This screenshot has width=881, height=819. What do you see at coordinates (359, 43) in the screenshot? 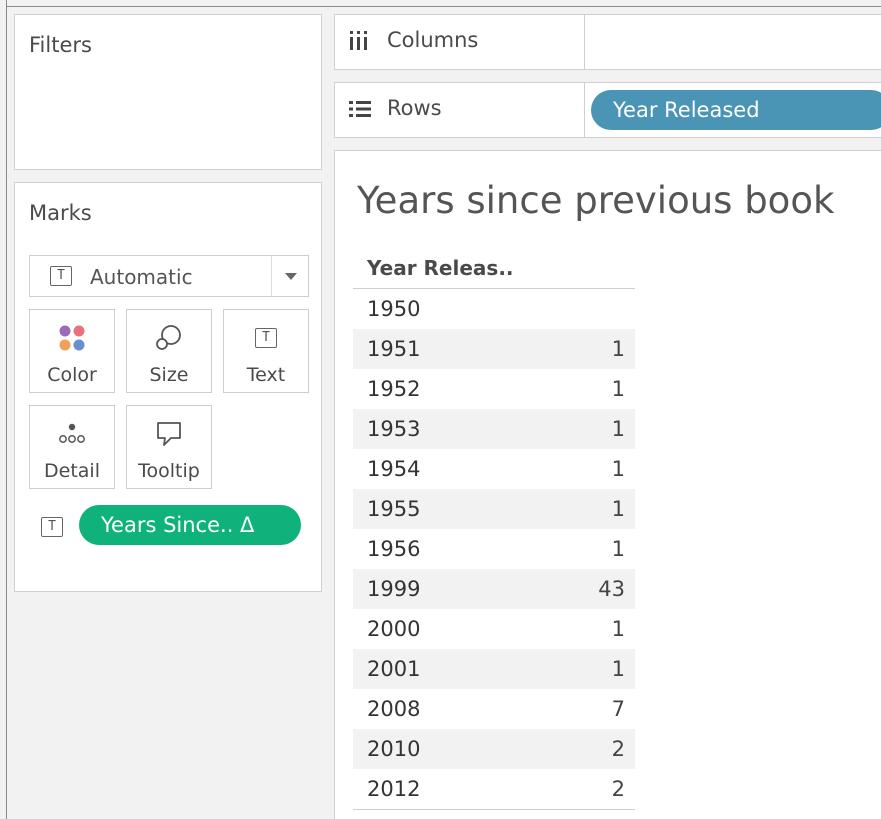
I see `columns-icon` at bounding box center [359, 43].